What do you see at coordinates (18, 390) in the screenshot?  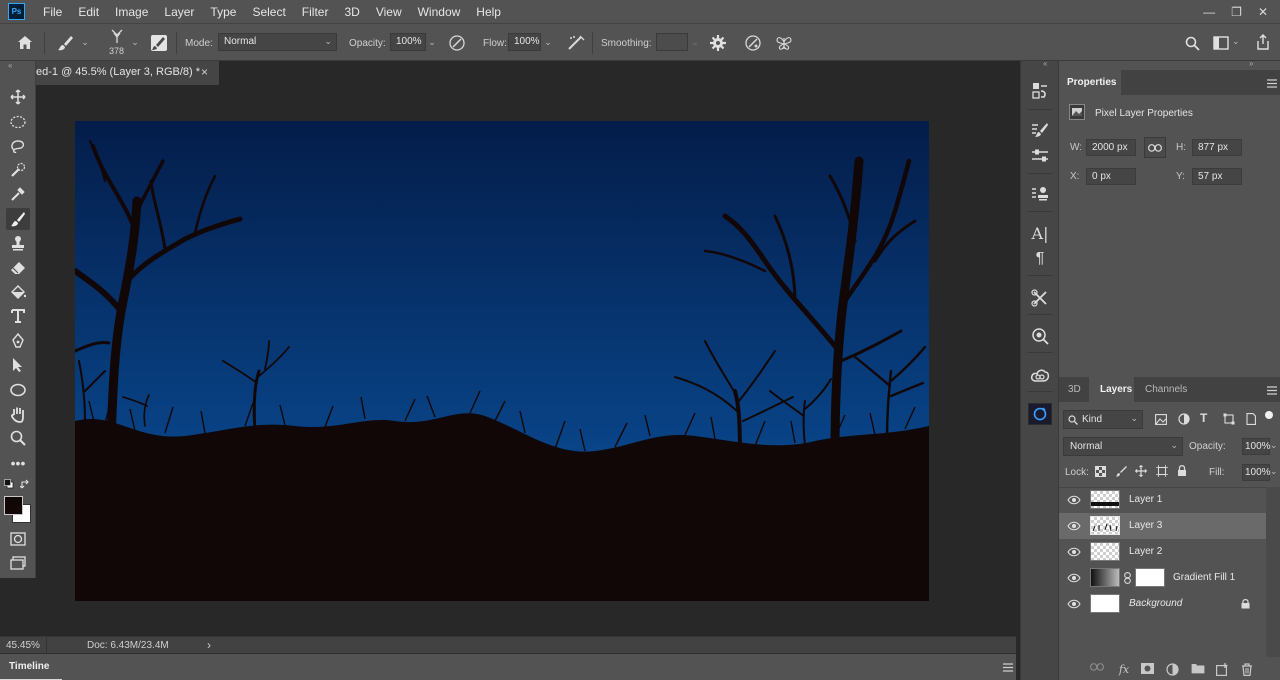 I see `ellipse-tool-icon` at bounding box center [18, 390].